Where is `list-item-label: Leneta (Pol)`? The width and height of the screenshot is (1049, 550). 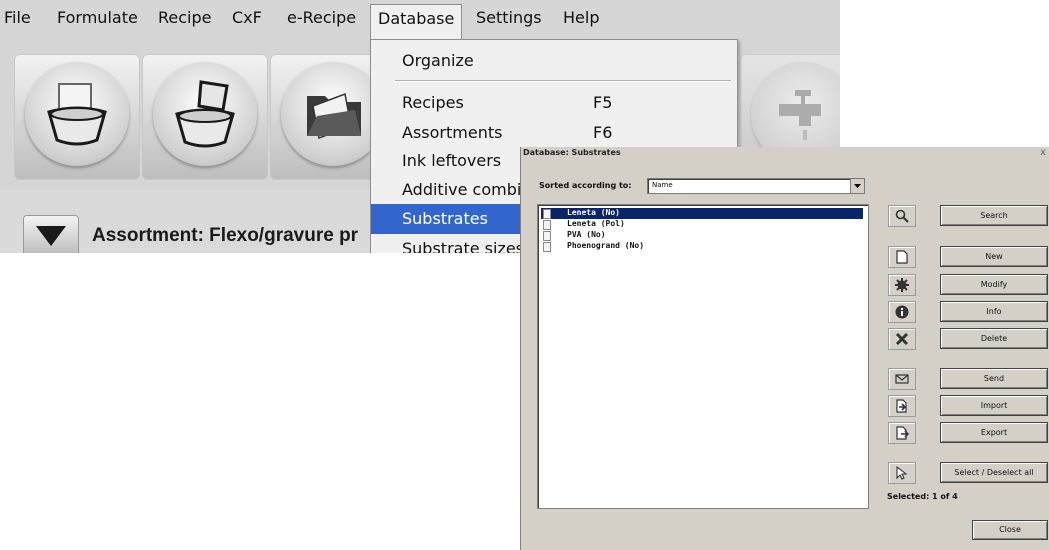 list-item-label: Leneta (Pol) is located at coordinates (596, 223).